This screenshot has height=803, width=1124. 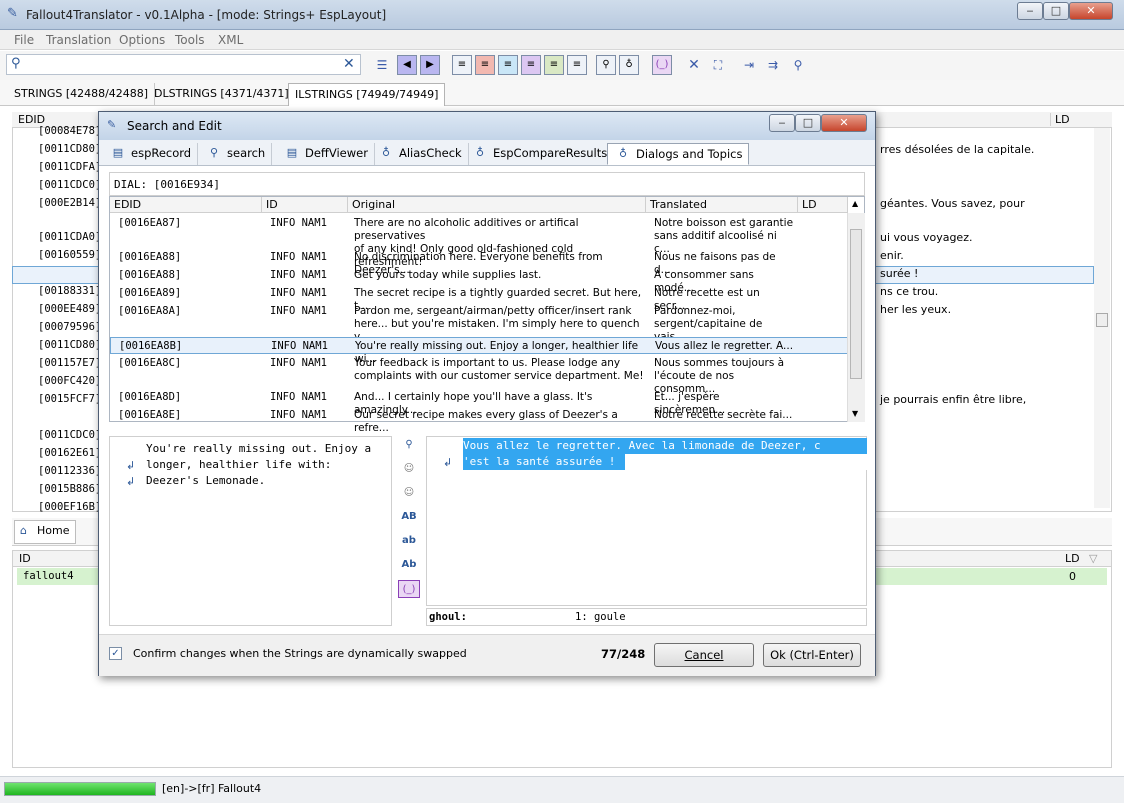 What do you see at coordinates (718, 65) in the screenshot?
I see `fullscreen-icon: ⛶` at bounding box center [718, 65].